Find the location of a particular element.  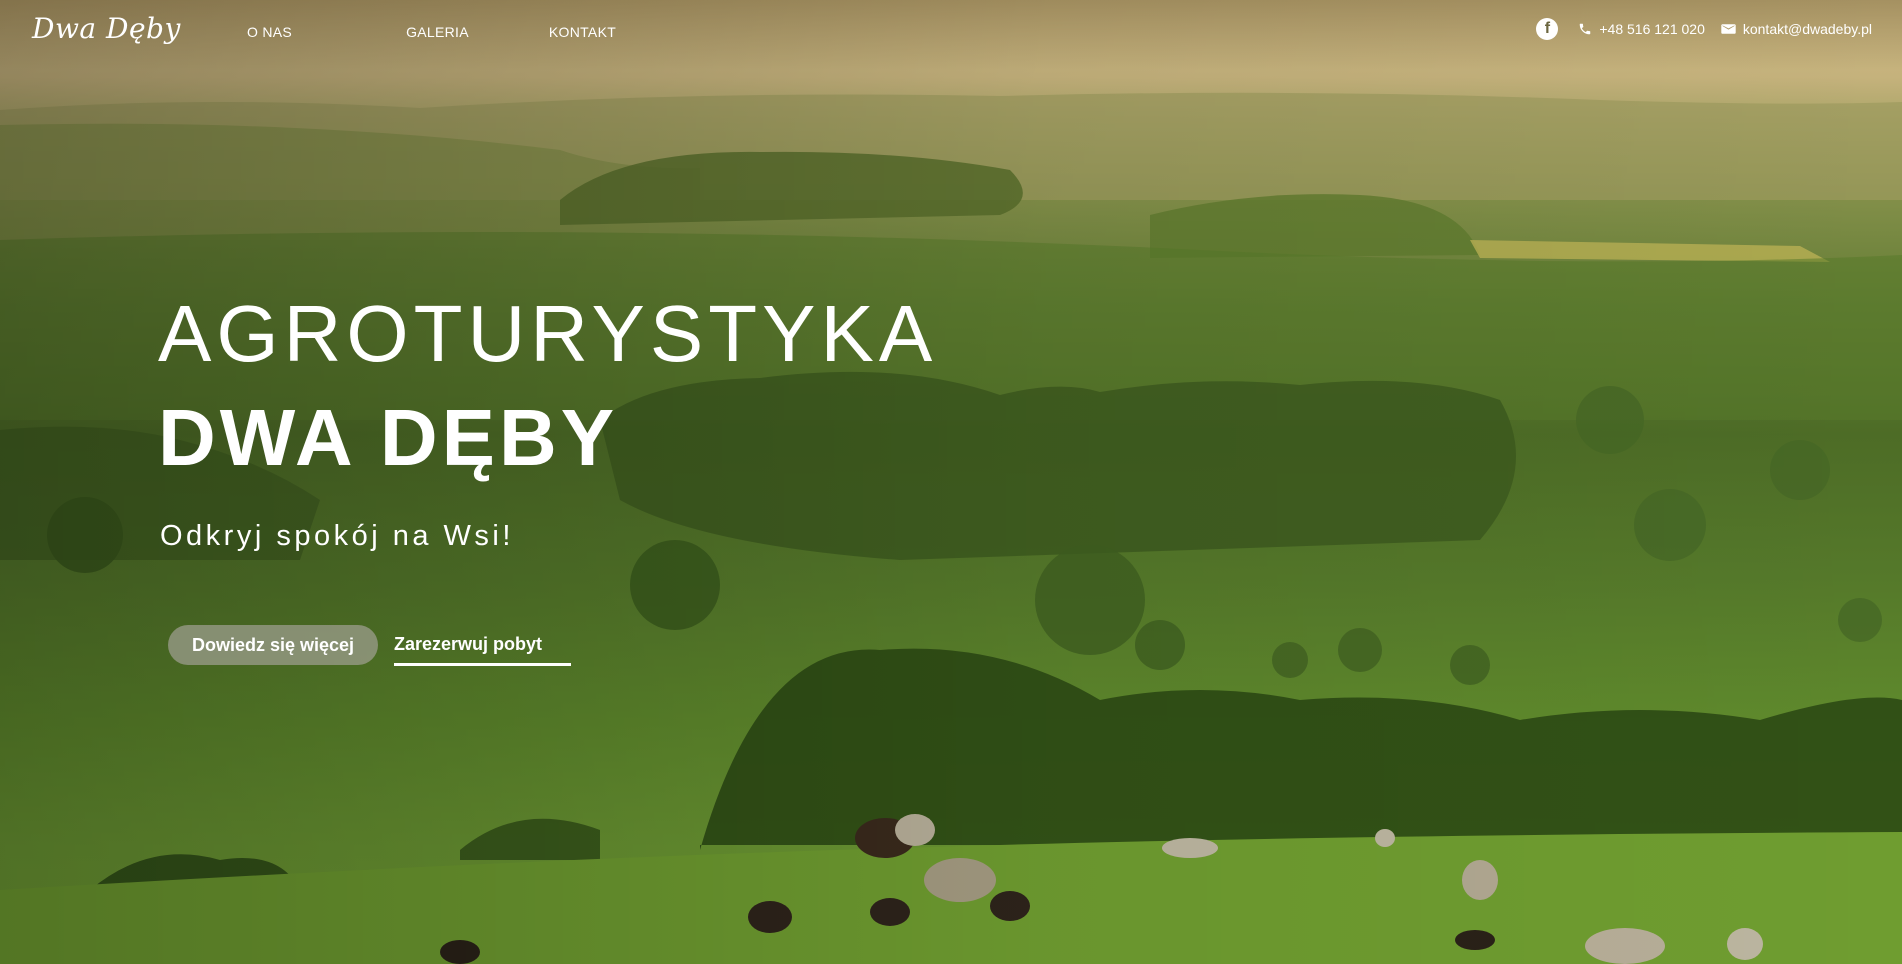

facebook-icon: f is located at coordinates (1547, 29).